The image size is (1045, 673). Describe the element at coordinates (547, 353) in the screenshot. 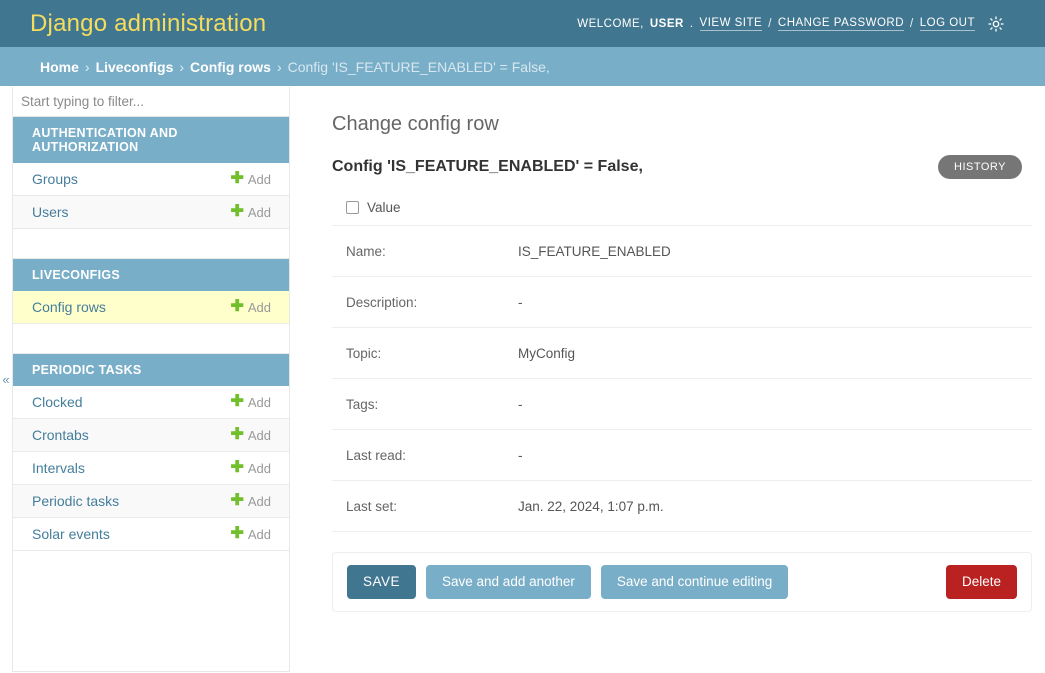

I see `field-value-topic: MyConfig` at that location.